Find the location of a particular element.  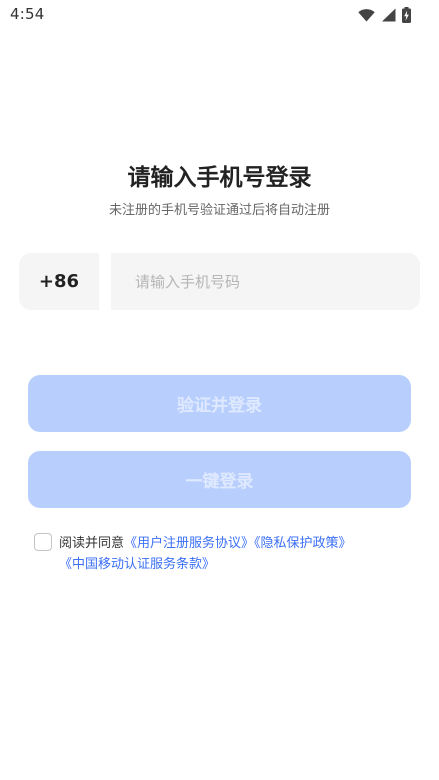

status-time: 4:54 is located at coordinates (27, 14).